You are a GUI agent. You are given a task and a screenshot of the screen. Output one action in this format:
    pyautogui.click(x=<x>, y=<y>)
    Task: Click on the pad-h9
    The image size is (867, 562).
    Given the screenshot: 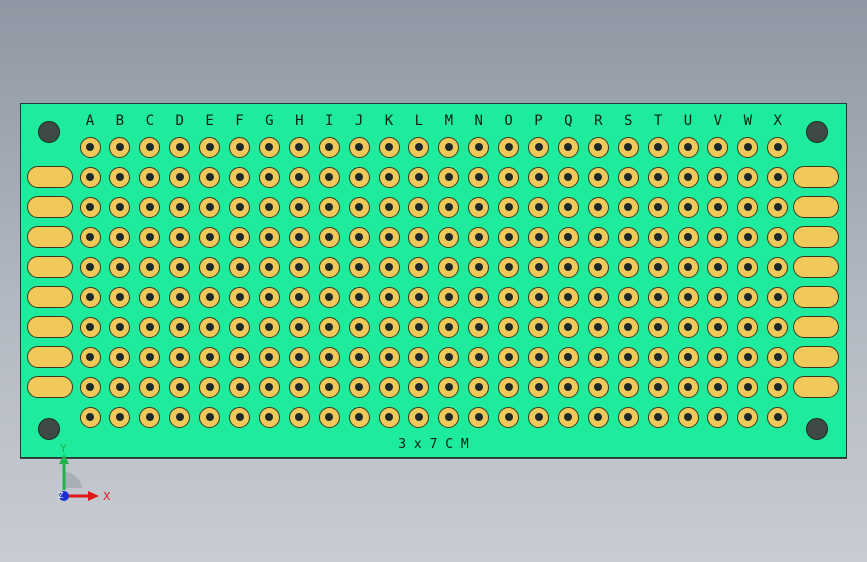 What is the action you would take?
    pyautogui.click(x=299, y=387)
    